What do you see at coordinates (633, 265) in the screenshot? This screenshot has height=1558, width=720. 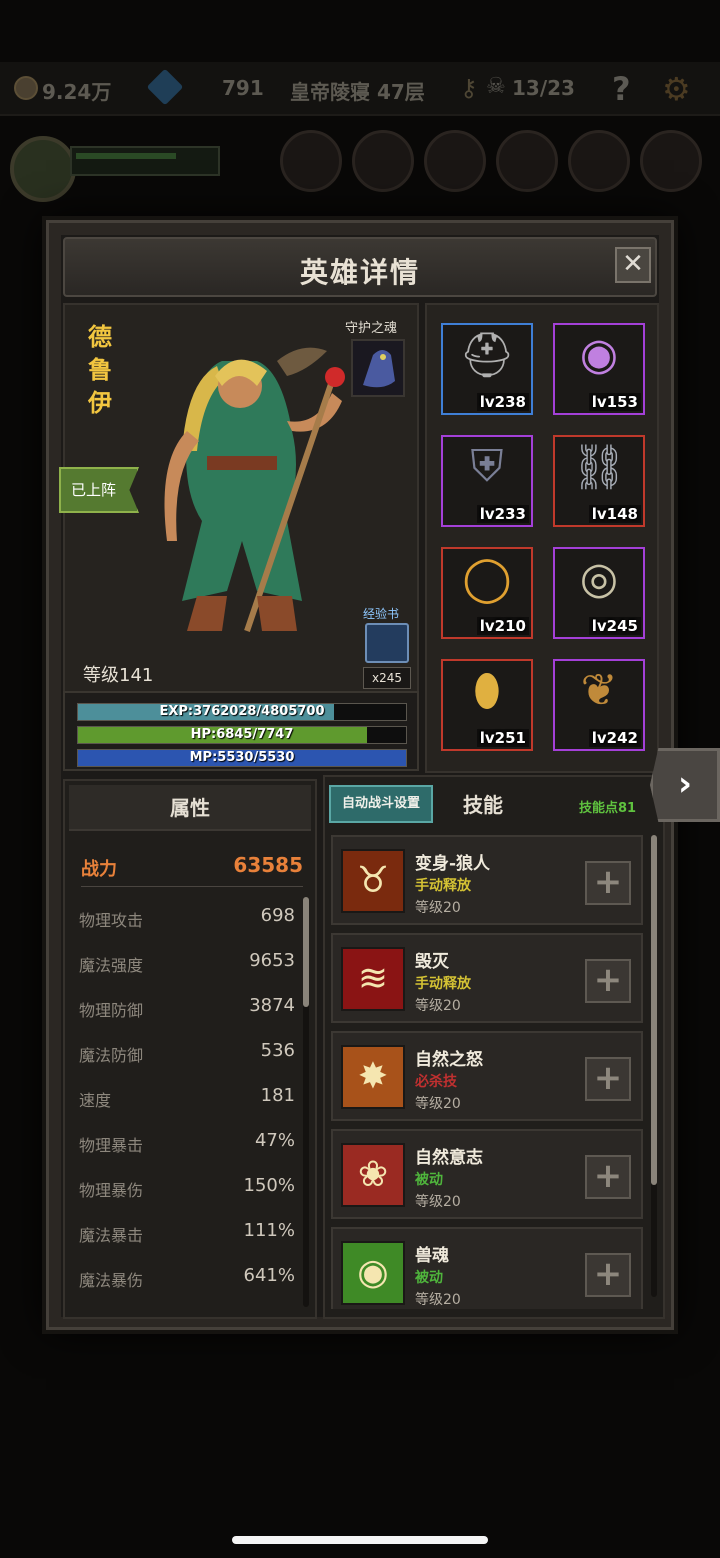 I see `close-button: ✕` at bounding box center [633, 265].